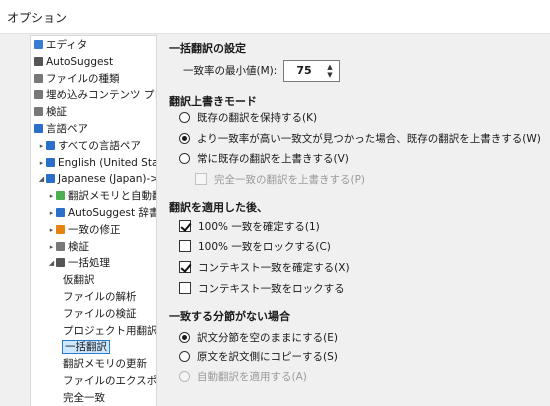 This screenshot has height=406, width=550. I want to click on section-overwrite-title: 翻訳上書きモード, so click(213, 101).